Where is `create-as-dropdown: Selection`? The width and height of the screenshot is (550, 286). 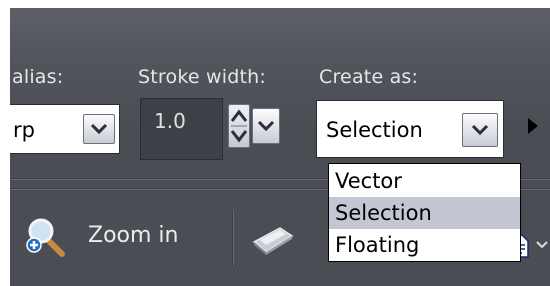
create-as-dropdown: Selection is located at coordinates (410, 129).